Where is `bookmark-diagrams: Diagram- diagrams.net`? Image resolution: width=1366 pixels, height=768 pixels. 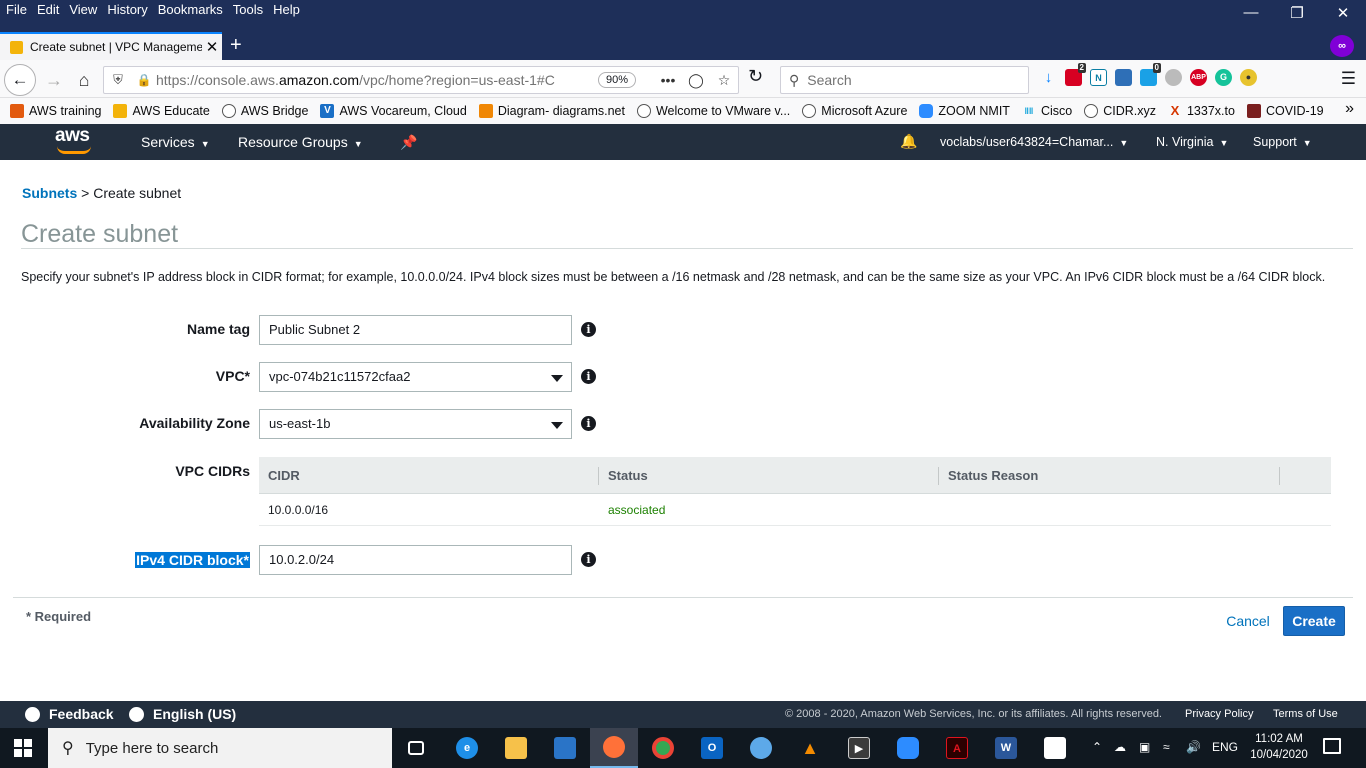
bookmark-diagrams: Diagram- diagrams.net is located at coordinates (551, 111).